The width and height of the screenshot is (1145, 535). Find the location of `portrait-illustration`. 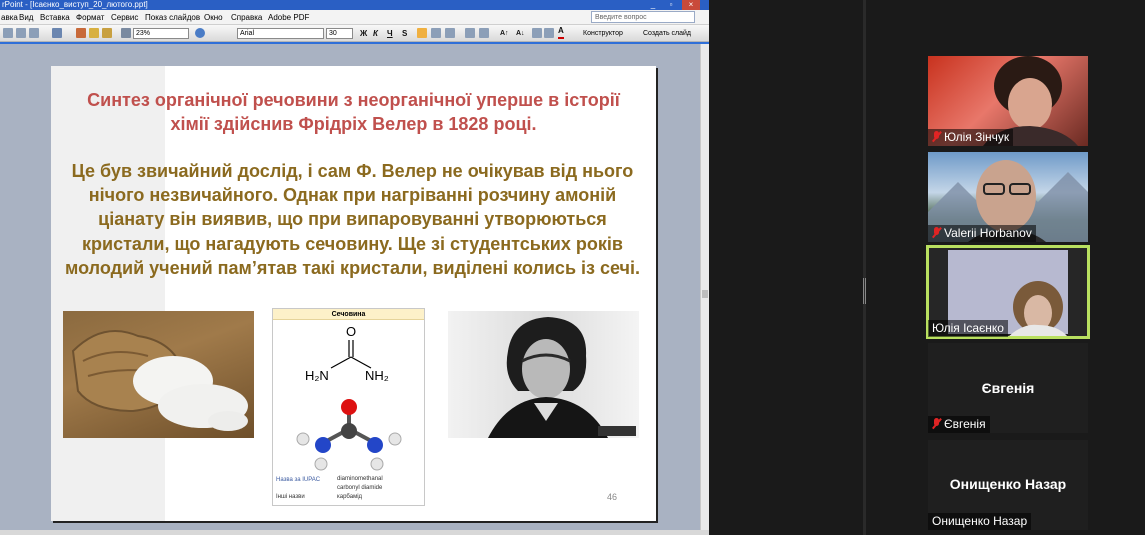

portrait-illustration is located at coordinates (562, 377).